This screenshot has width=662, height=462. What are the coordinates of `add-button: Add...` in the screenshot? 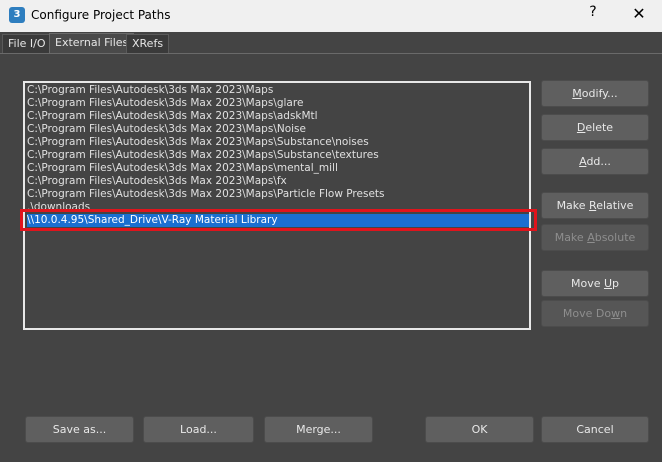 It's located at (595, 161).